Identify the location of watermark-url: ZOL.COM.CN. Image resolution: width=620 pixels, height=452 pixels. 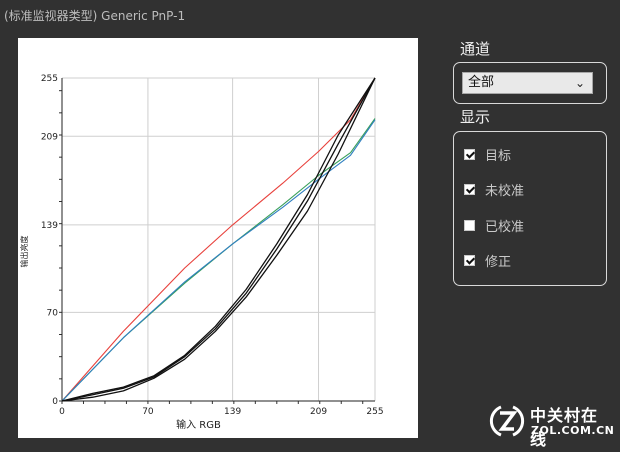
(573, 430).